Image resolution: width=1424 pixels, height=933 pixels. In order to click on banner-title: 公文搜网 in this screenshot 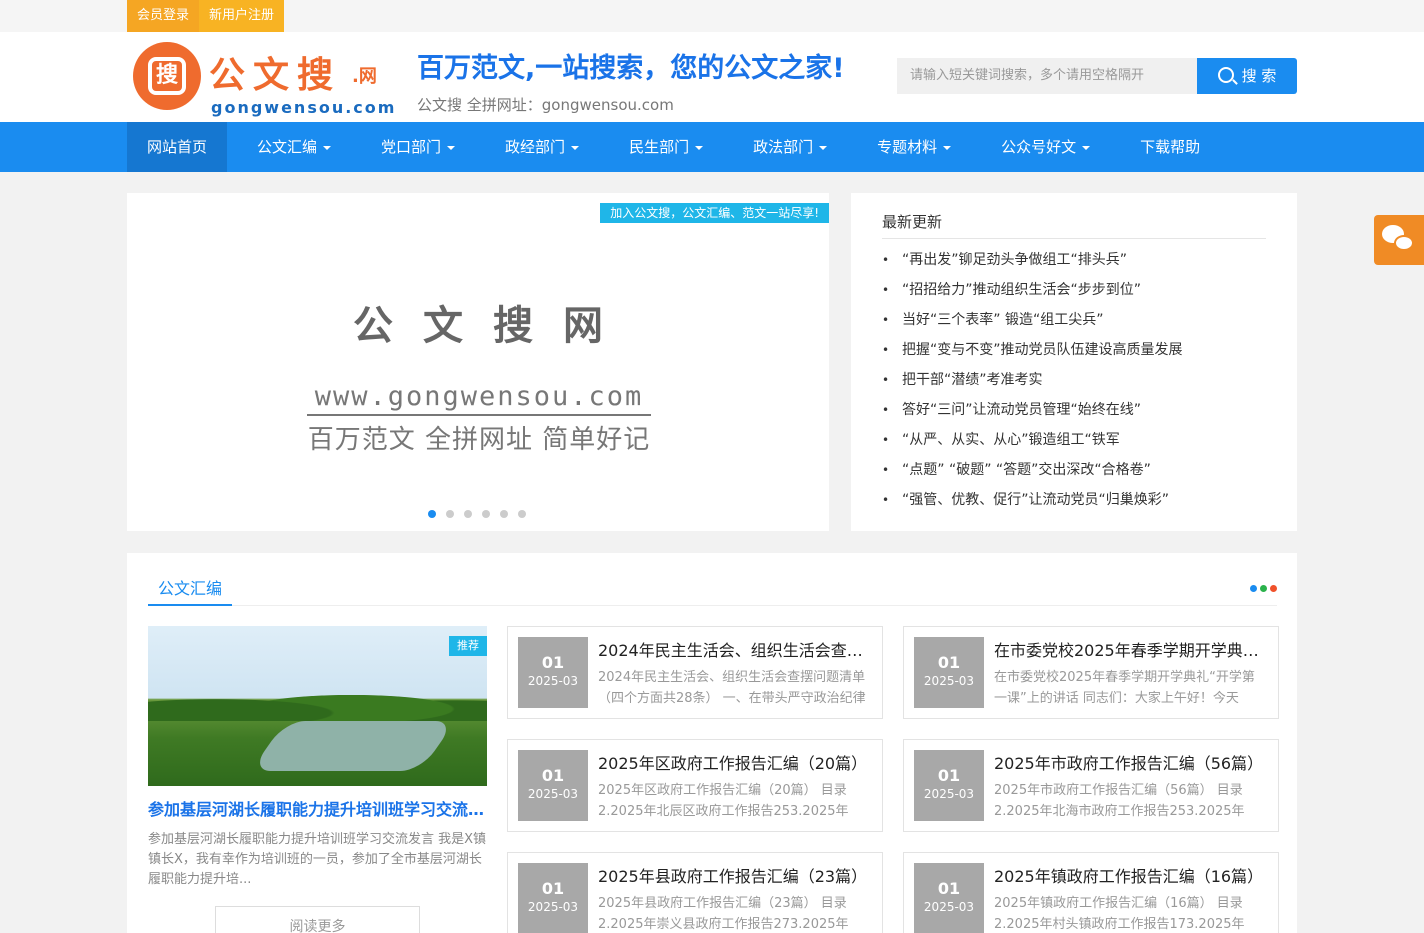, I will do `click(493, 326)`.